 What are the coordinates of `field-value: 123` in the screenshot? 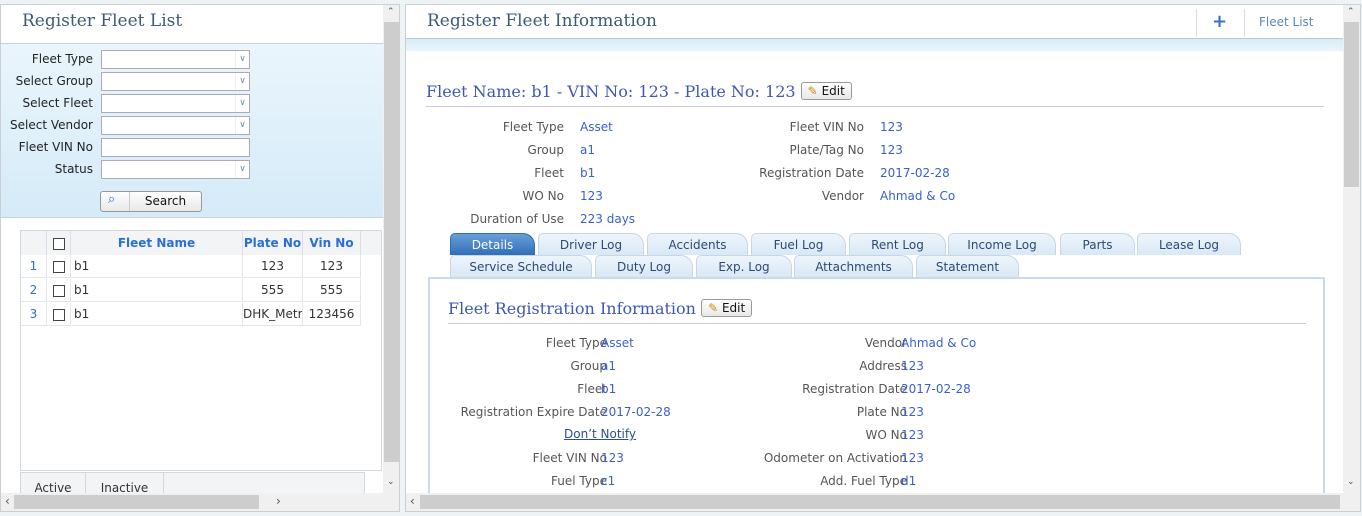 It's located at (912, 458).